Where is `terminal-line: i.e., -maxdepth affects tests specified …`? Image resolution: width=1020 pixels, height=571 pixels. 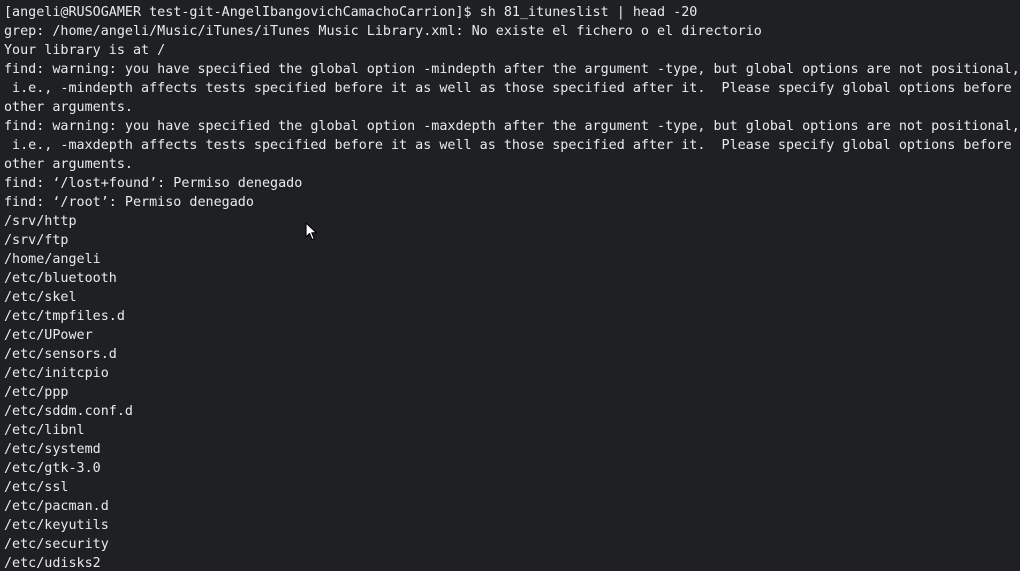
terminal-line: i.e., -maxdepth affects tests specified … is located at coordinates (508, 145).